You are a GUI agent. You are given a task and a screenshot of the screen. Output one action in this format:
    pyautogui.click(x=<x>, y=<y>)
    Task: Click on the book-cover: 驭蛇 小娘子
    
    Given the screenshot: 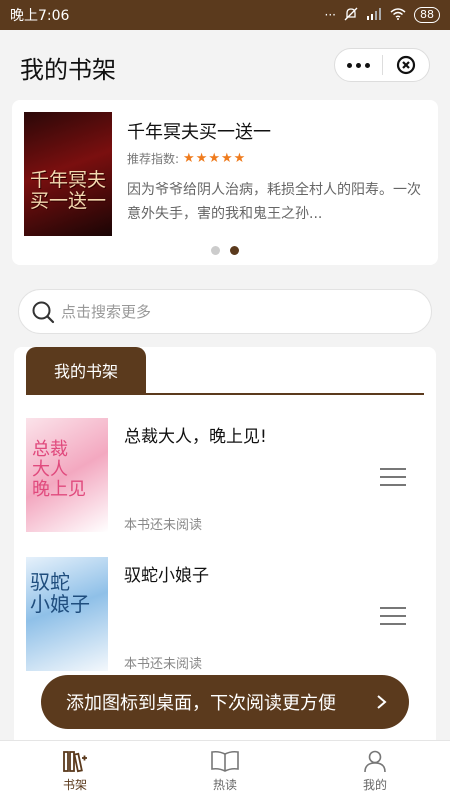 What is the action you would take?
    pyautogui.click(x=67, y=614)
    